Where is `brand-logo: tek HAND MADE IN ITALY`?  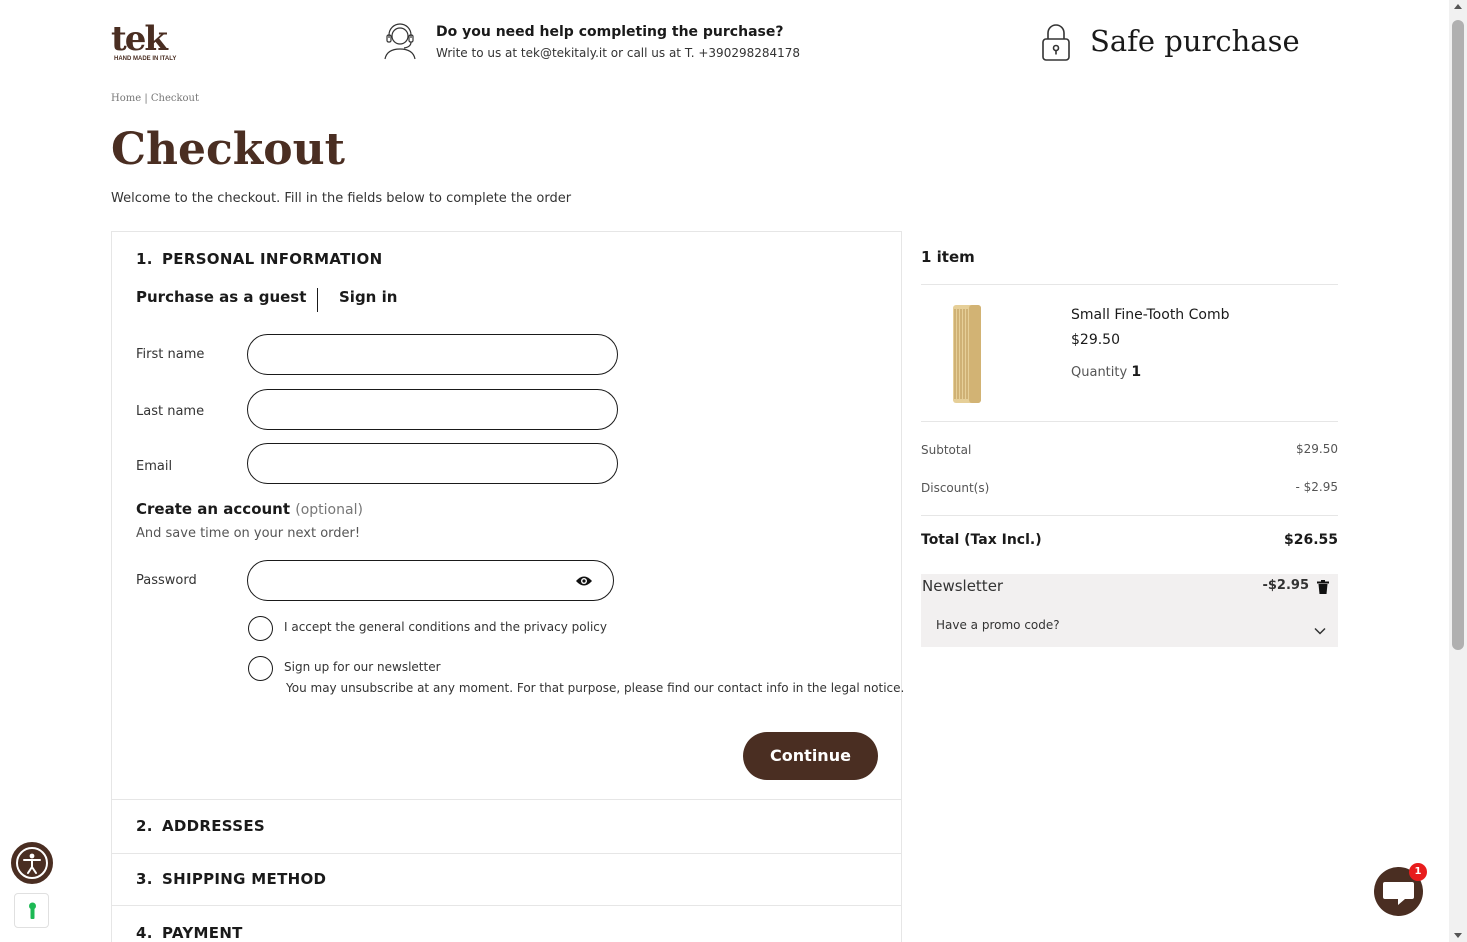 brand-logo: tek HAND MADE IN ITALY is located at coordinates (146, 44).